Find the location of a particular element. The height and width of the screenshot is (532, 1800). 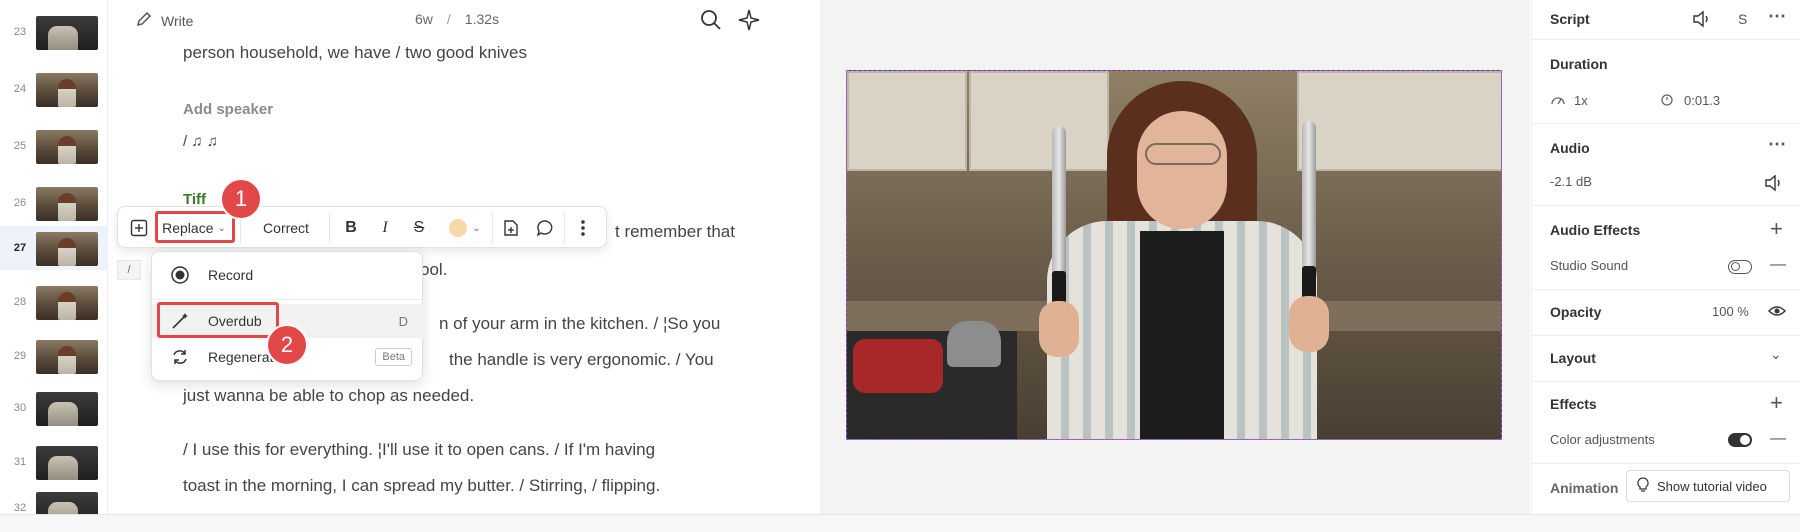

speed-value: 1x is located at coordinates (1581, 100).